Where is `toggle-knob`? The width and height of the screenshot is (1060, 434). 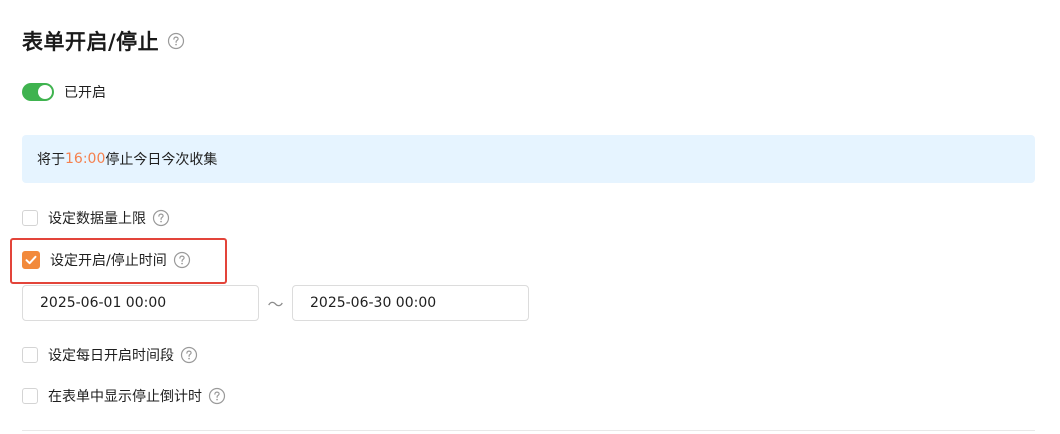
toggle-knob is located at coordinates (45, 92).